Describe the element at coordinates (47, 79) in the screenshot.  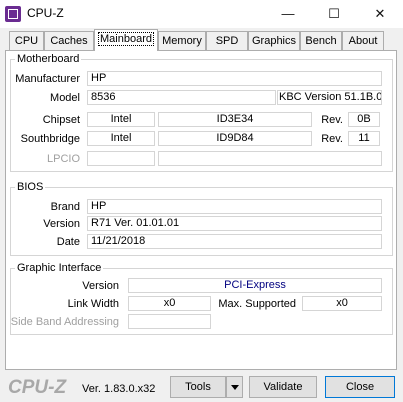
I see `manufacturer-label: Manufacturer` at that location.